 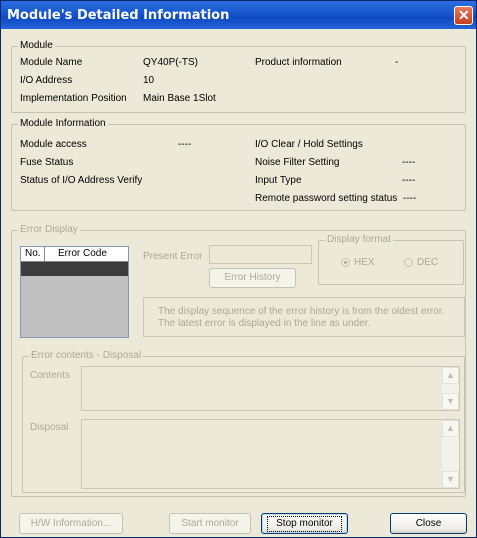 What do you see at coordinates (278, 180) in the screenshot?
I see `input-type-label: Input Type` at bounding box center [278, 180].